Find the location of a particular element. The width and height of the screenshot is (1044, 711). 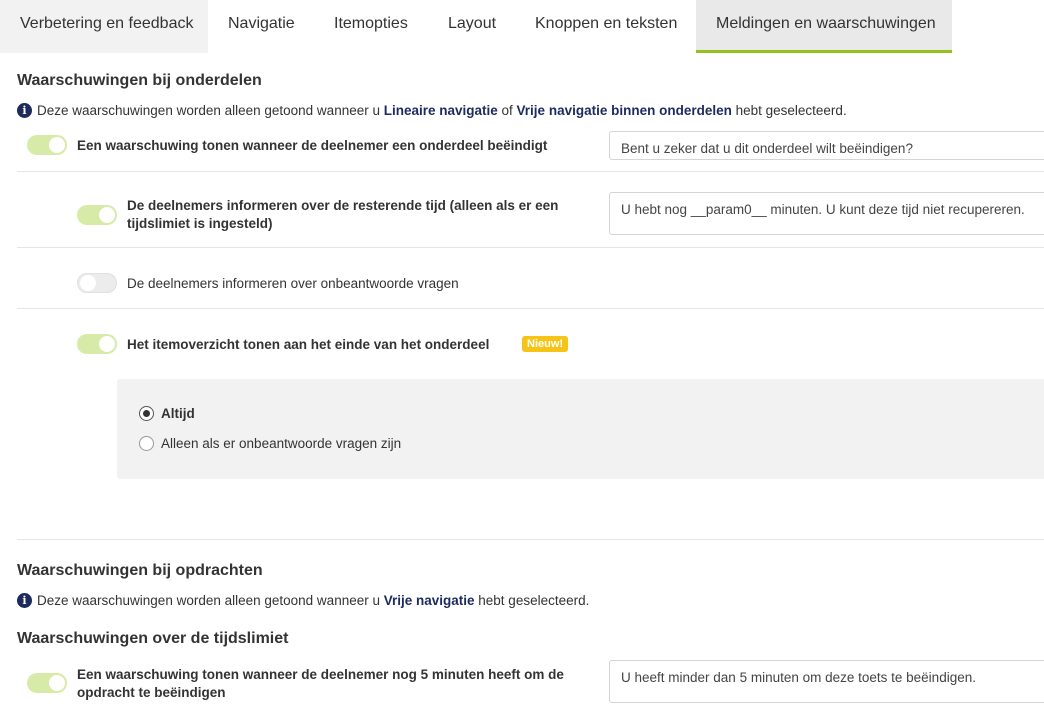

radio-label: Altijd is located at coordinates (178, 413).